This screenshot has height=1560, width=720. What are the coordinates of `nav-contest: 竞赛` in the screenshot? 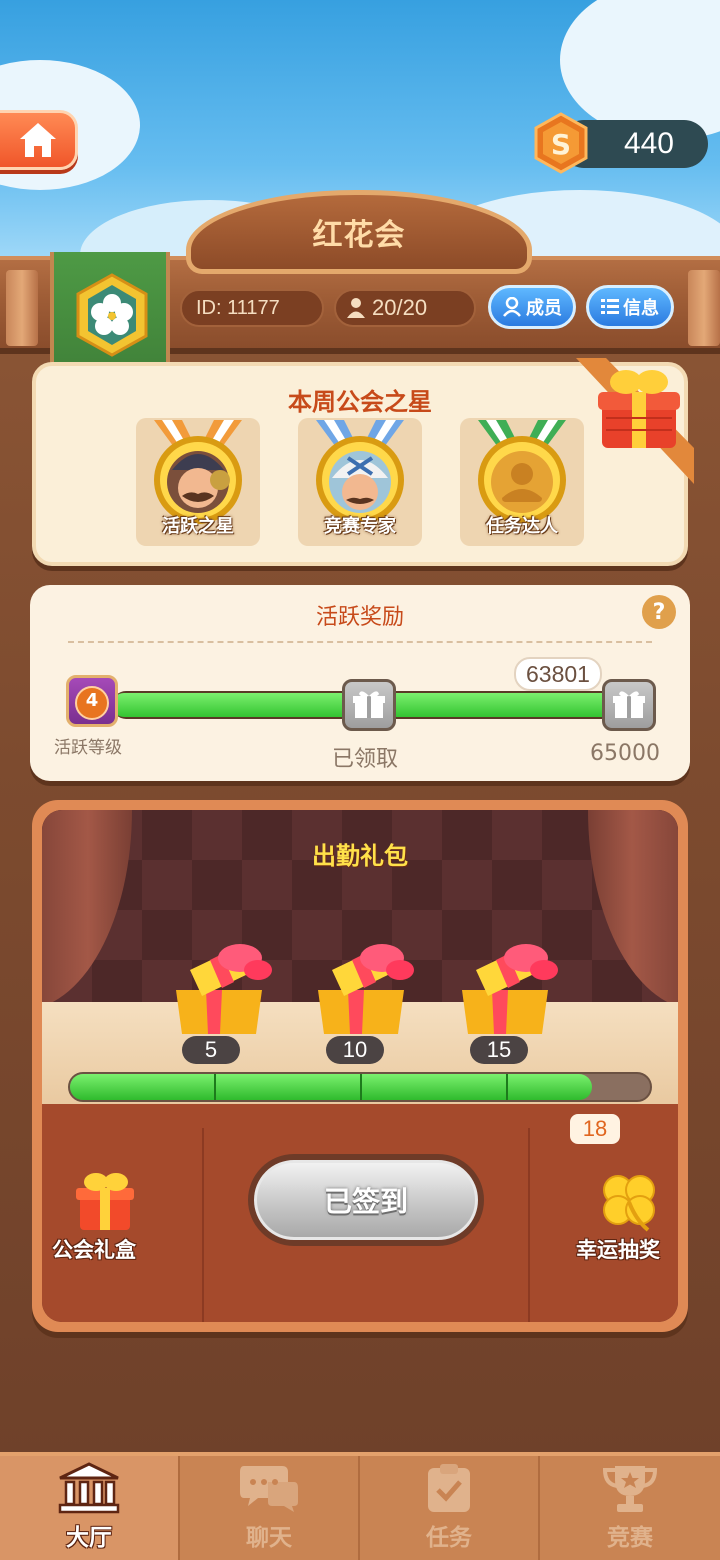 It's located at (630, 1508).